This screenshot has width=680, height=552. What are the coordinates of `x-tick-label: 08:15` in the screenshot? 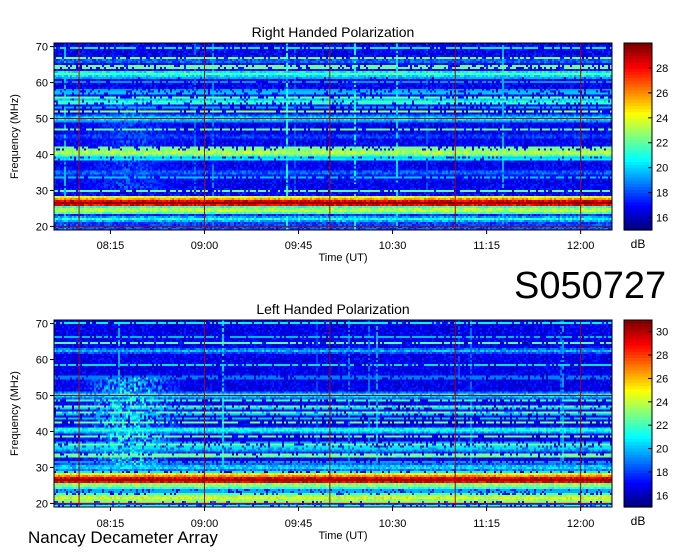 It's located at (111, 246).